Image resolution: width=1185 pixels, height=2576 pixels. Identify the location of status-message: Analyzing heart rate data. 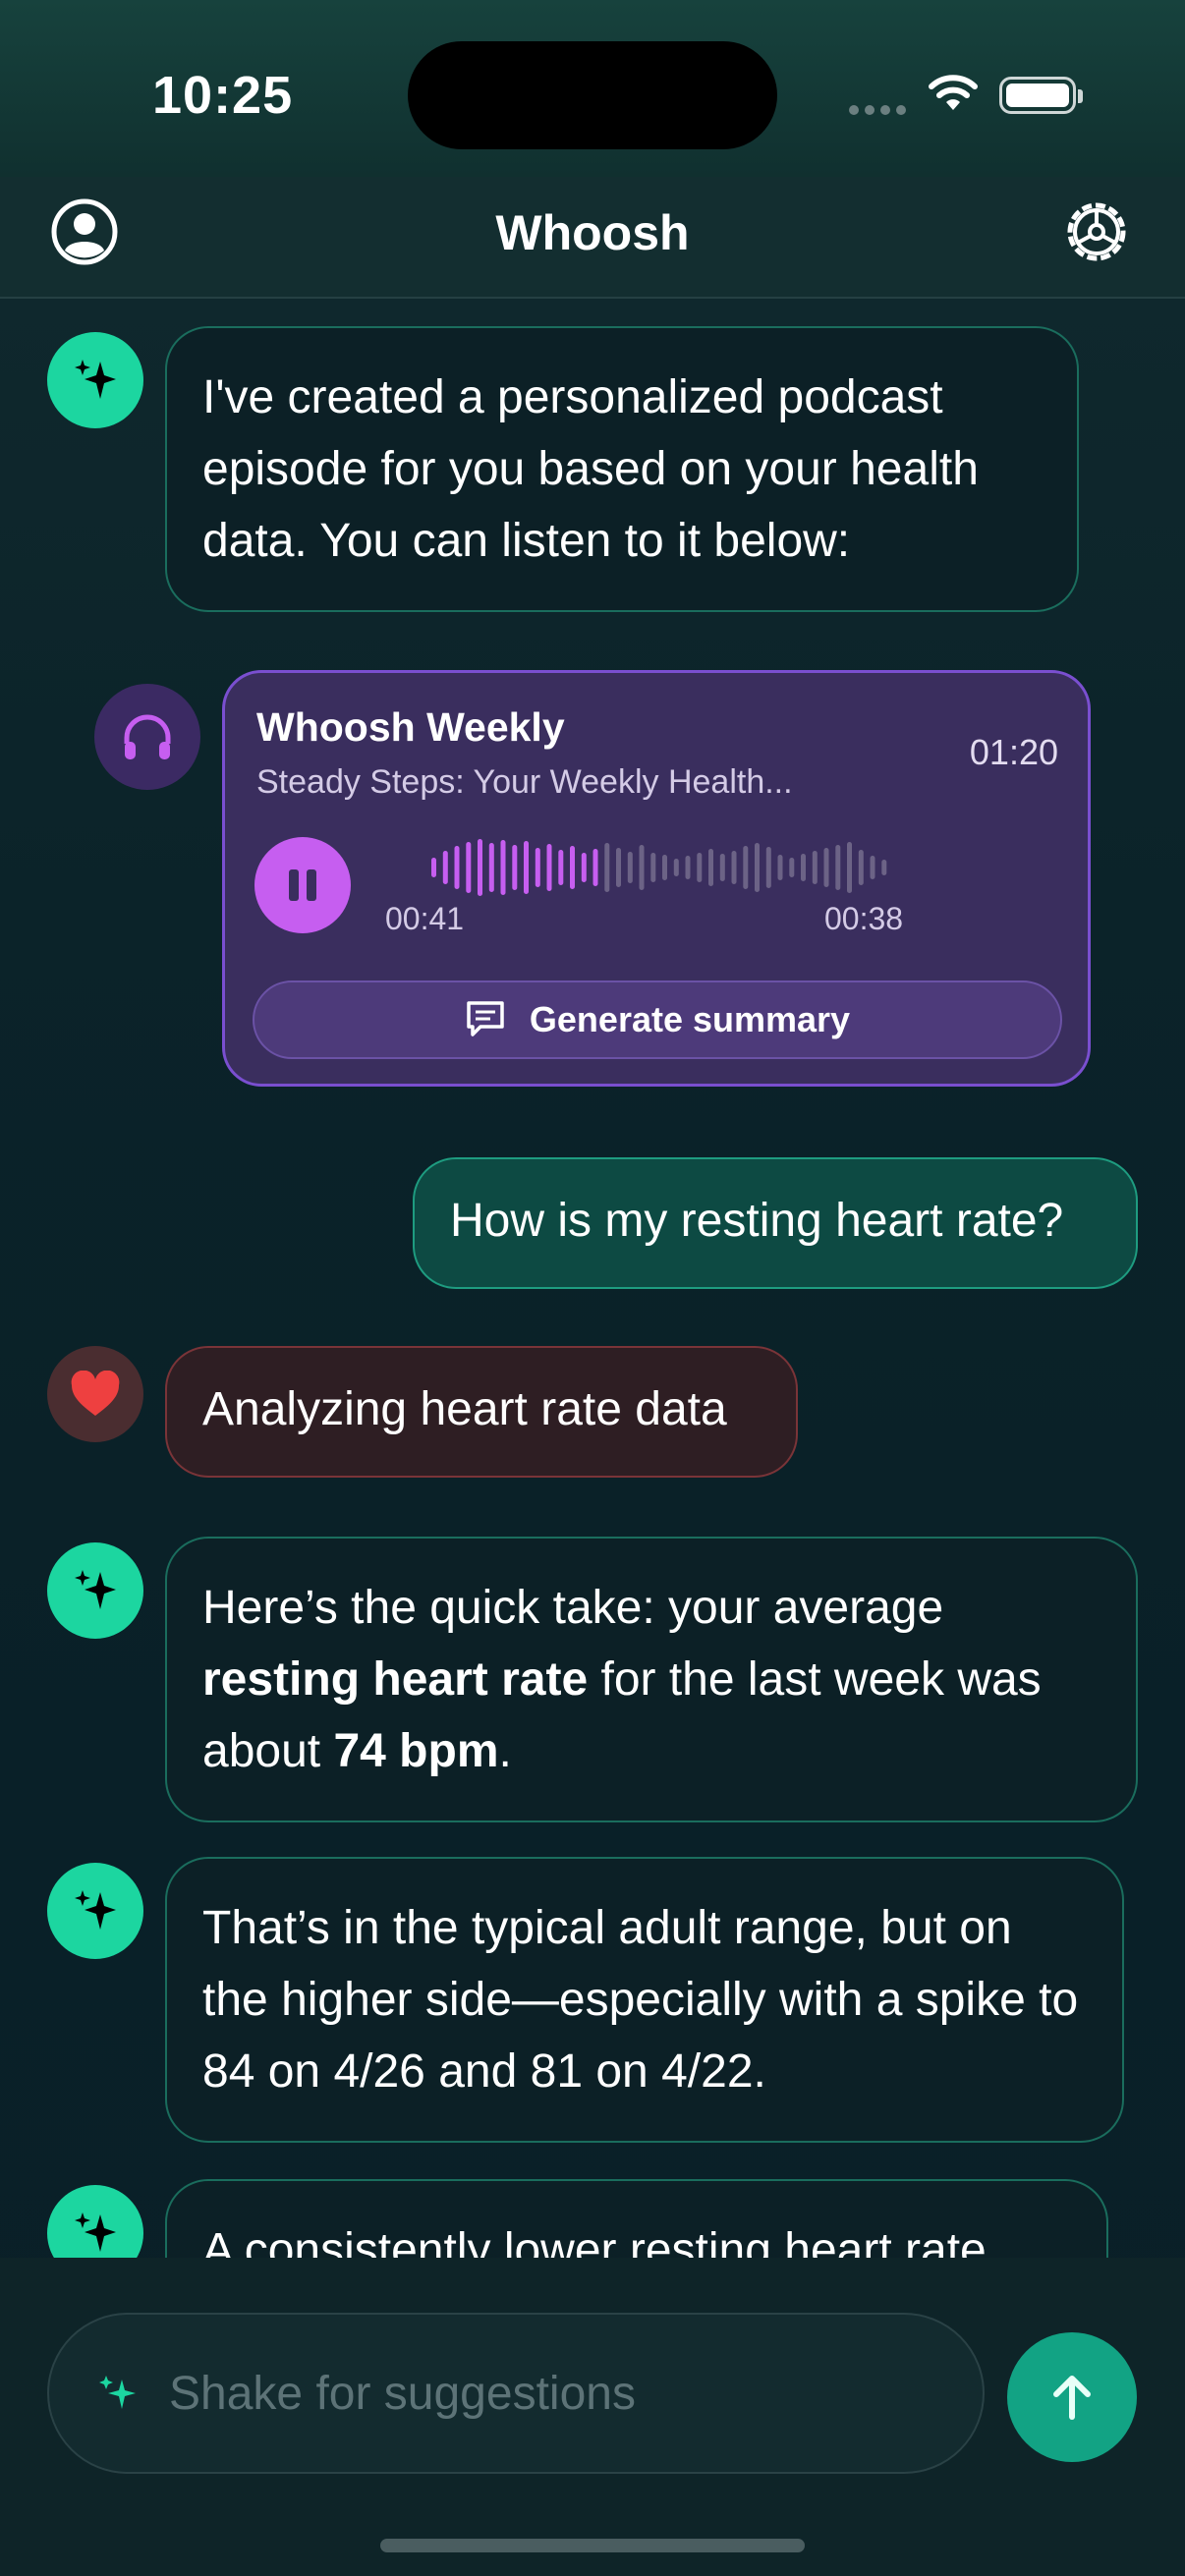
(482, 1412).